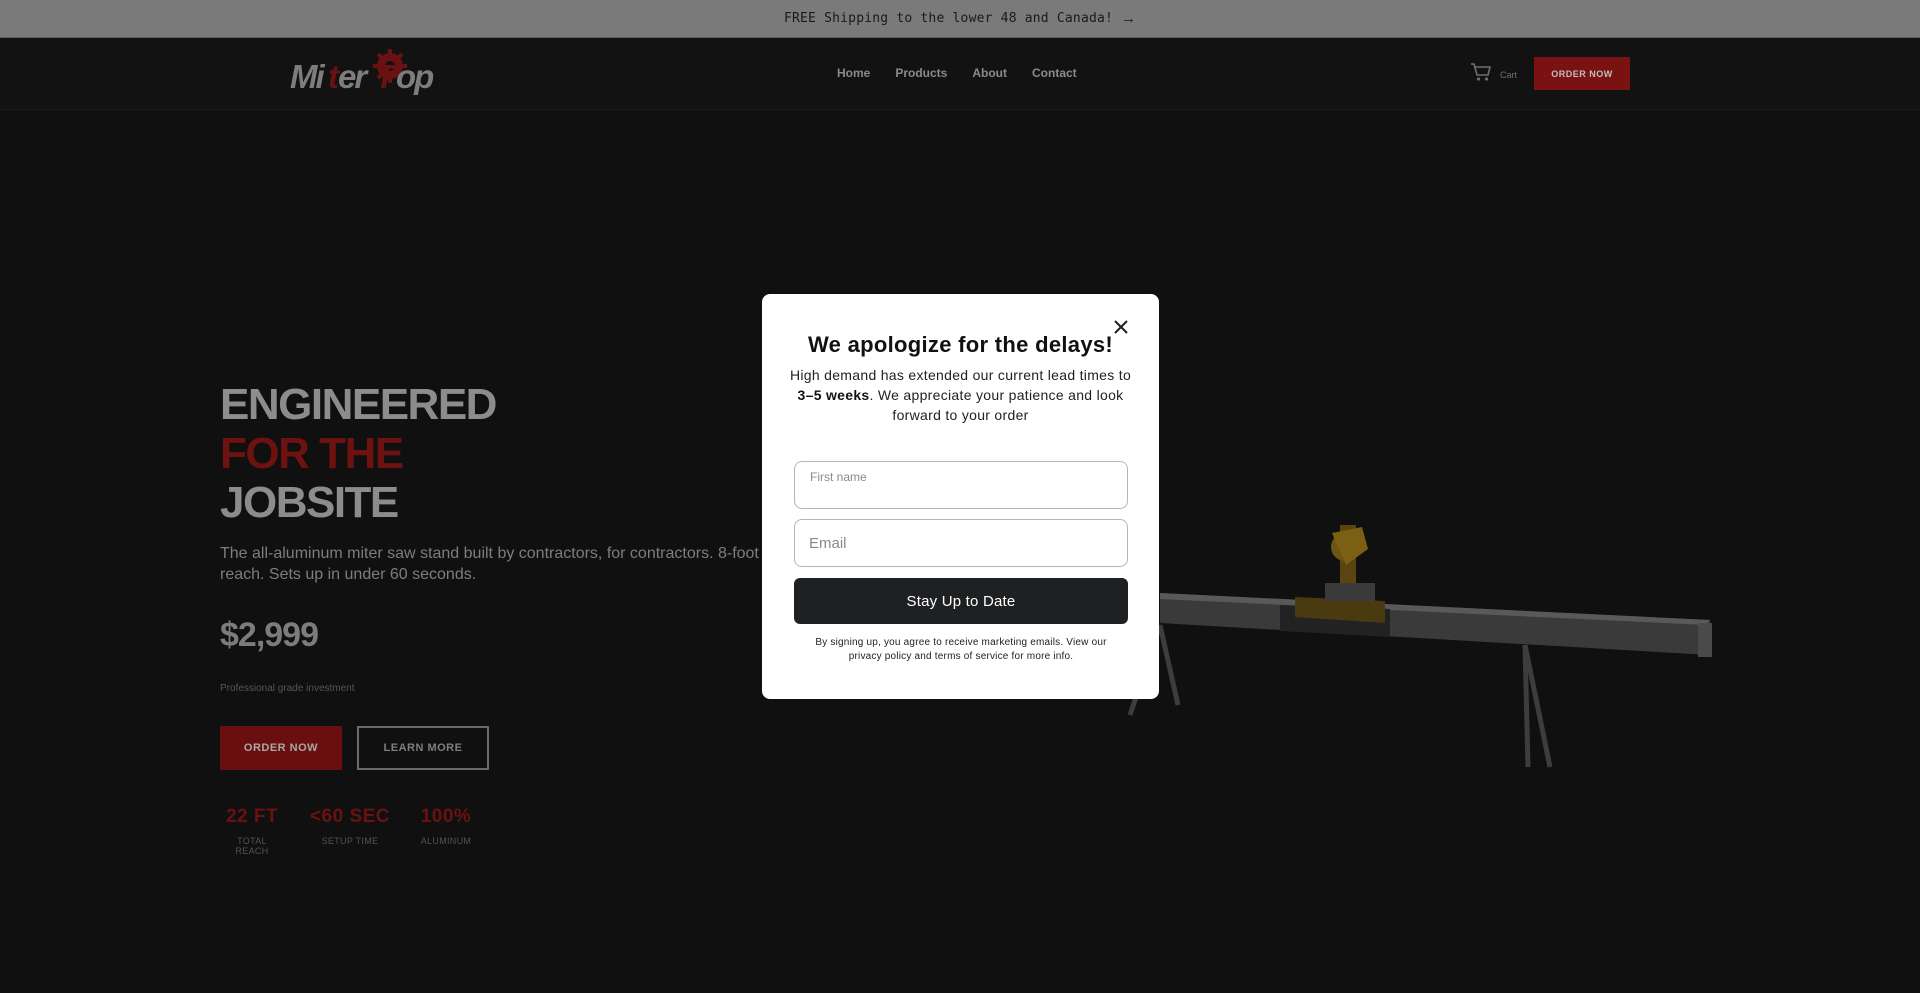 This screenshot has width=1920, height=993. I want to click on email-input, so click(959, 543).